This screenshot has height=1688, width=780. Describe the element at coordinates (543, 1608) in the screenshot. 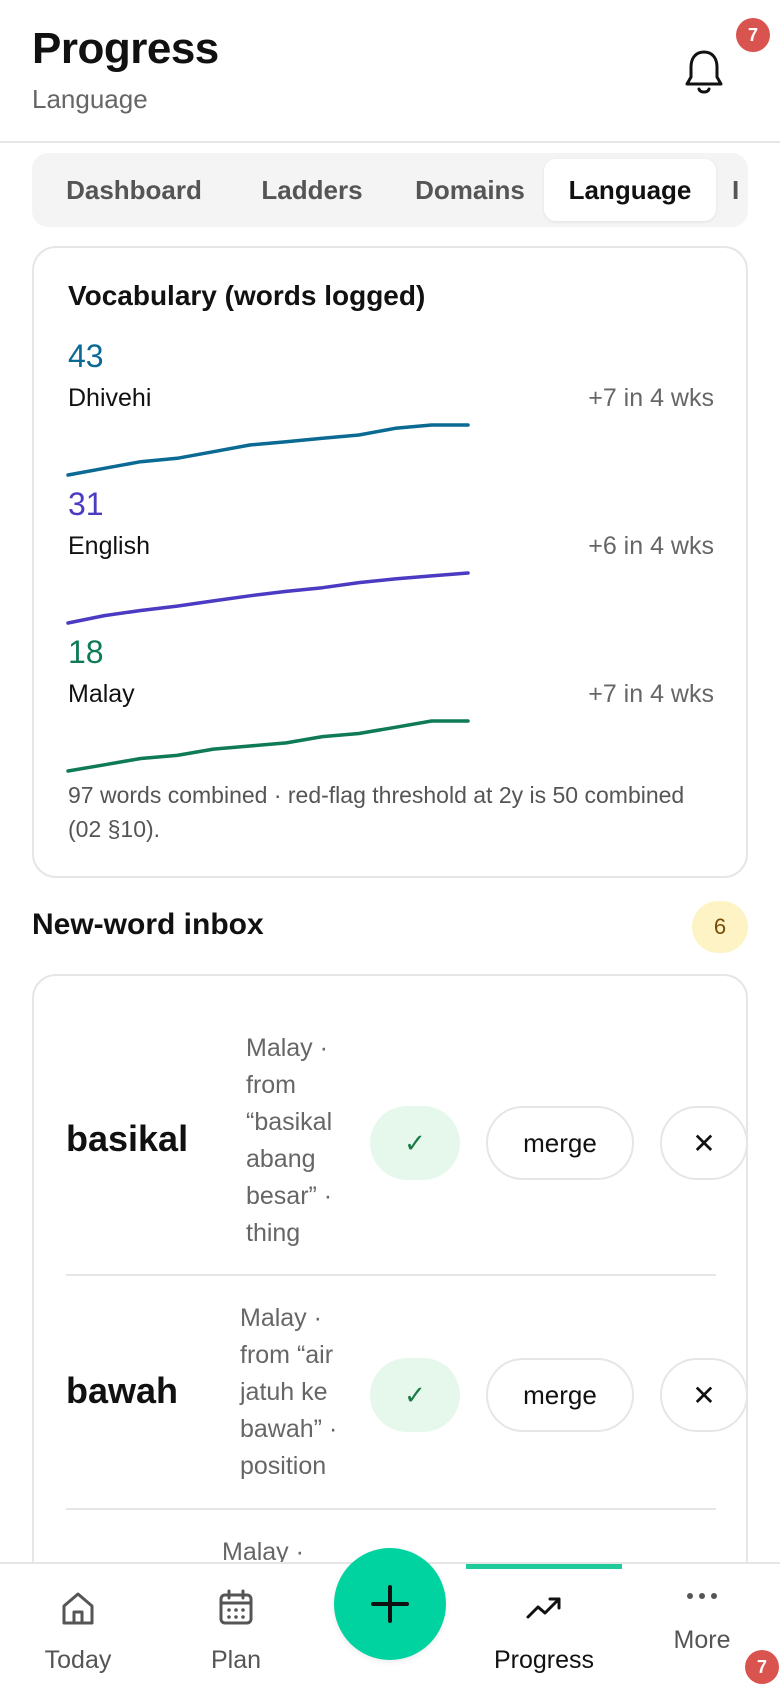

I see `trending-up-icon` at that location.